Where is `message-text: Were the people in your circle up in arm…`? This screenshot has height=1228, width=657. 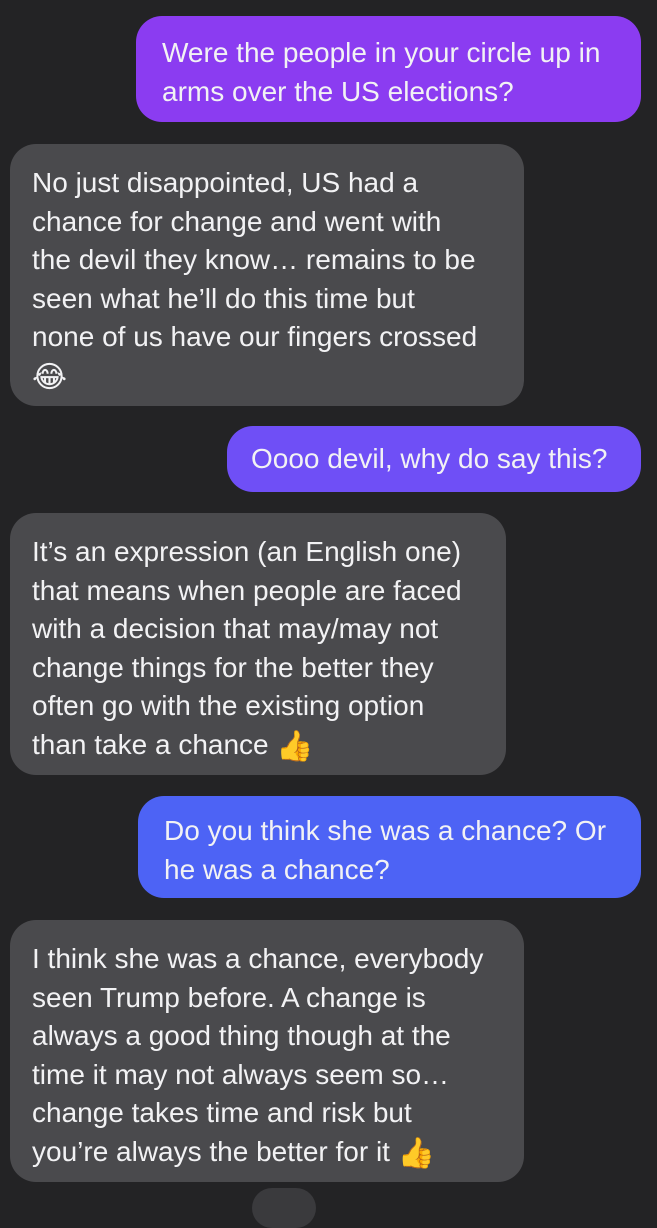 message-text: Were the people in your circle up in arm… is located at coordinates (381, 72).